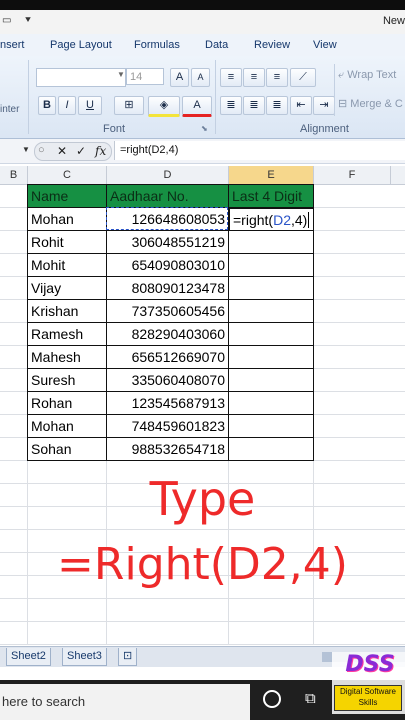  What do you see at coordinates (67, 403) in the screenshot?
I see `table-cell-name: Rohan` at bounding box center [67, 403].